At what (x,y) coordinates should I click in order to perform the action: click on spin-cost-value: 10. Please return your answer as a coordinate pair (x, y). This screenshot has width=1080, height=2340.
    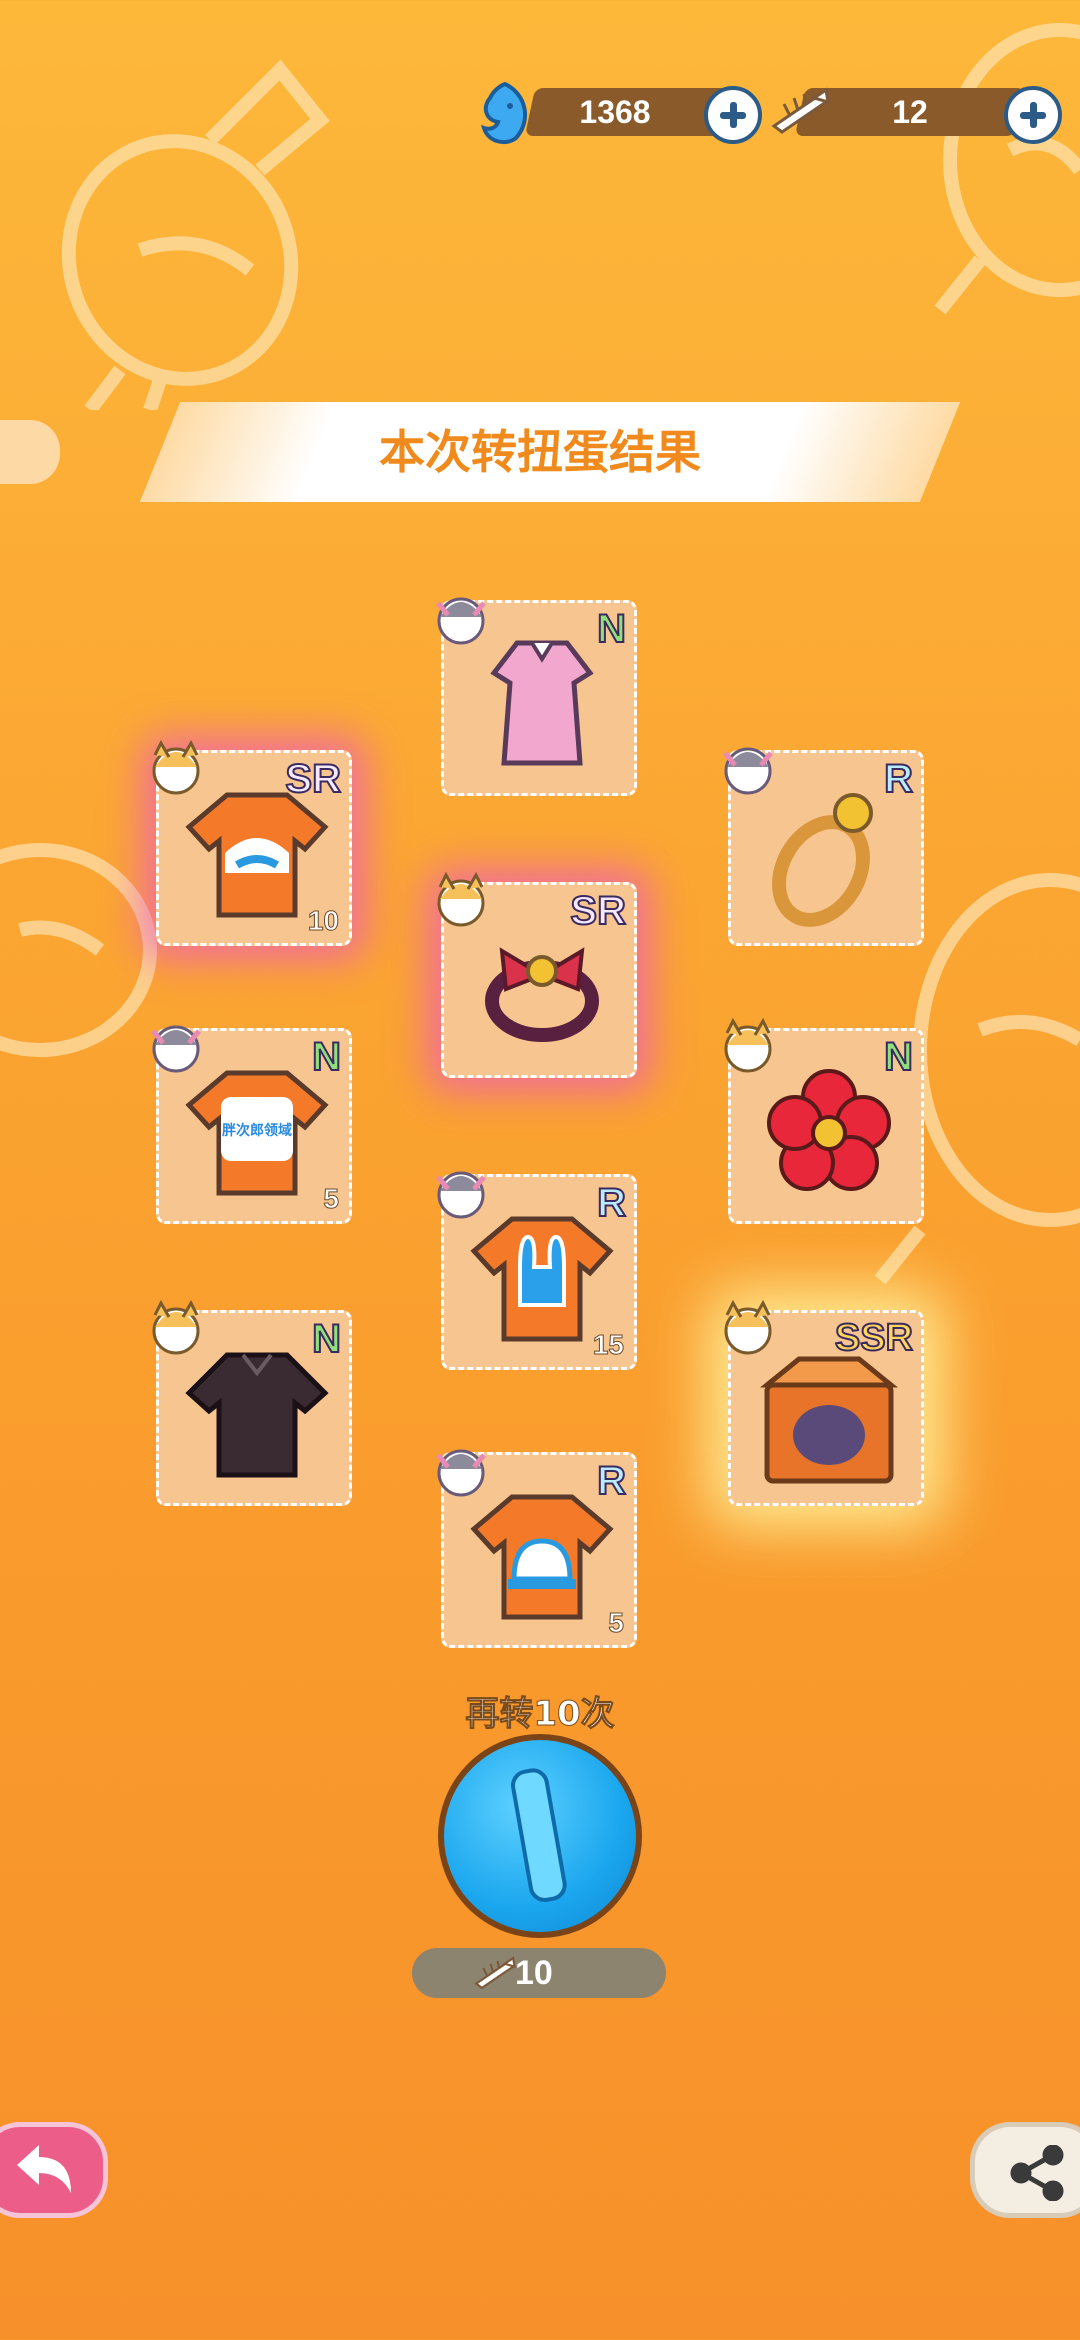
    Looking at the image, I should click on (534, 1973).